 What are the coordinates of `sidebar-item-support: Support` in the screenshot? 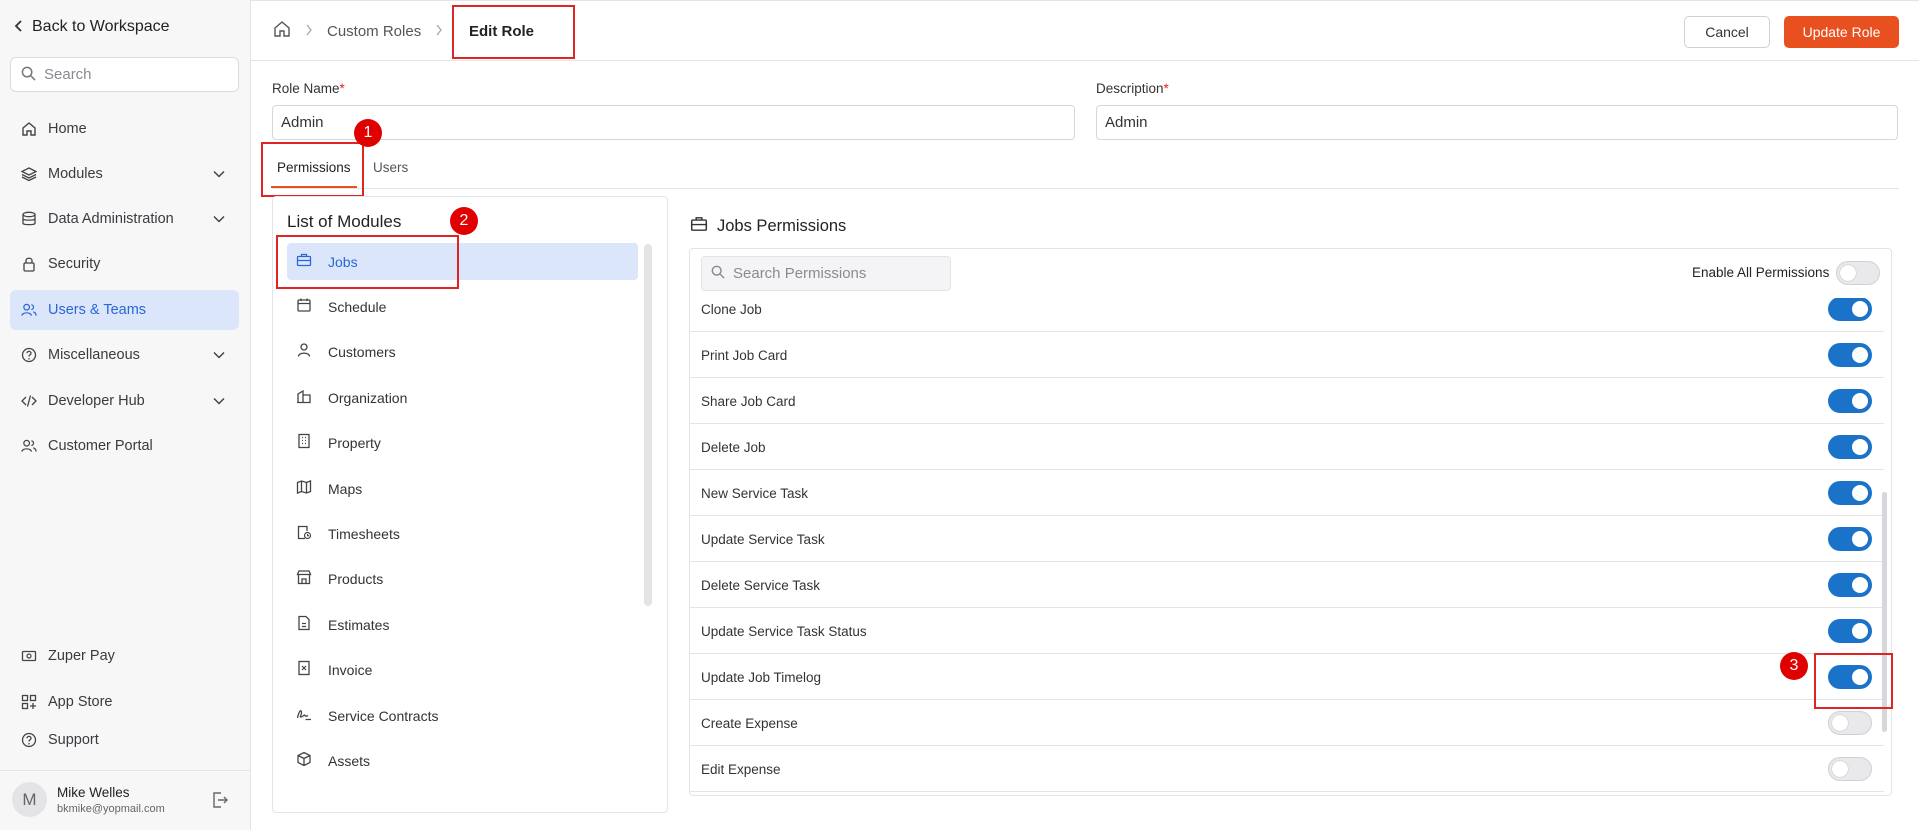 It's located at (124, 740).